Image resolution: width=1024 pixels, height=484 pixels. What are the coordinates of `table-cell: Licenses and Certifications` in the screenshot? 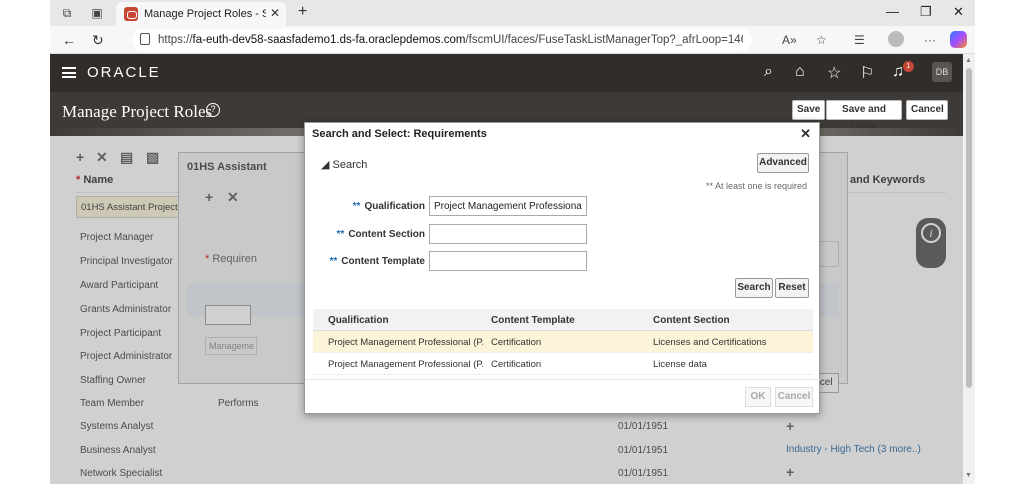 It's located at (710, 342).